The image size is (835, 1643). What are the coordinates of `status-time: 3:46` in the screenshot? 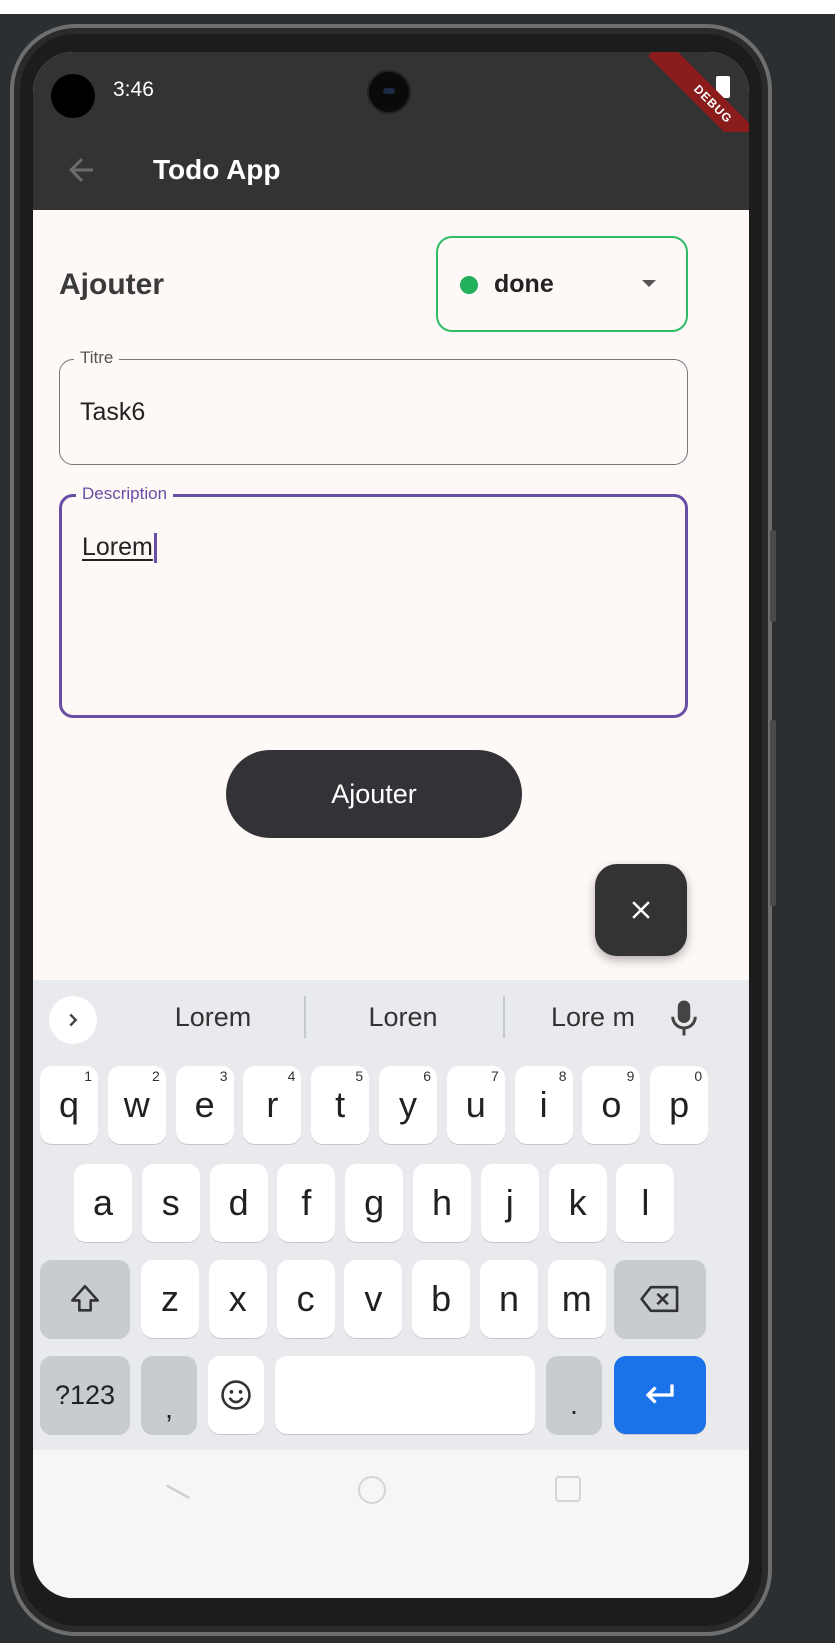 It's located at (133, 89).